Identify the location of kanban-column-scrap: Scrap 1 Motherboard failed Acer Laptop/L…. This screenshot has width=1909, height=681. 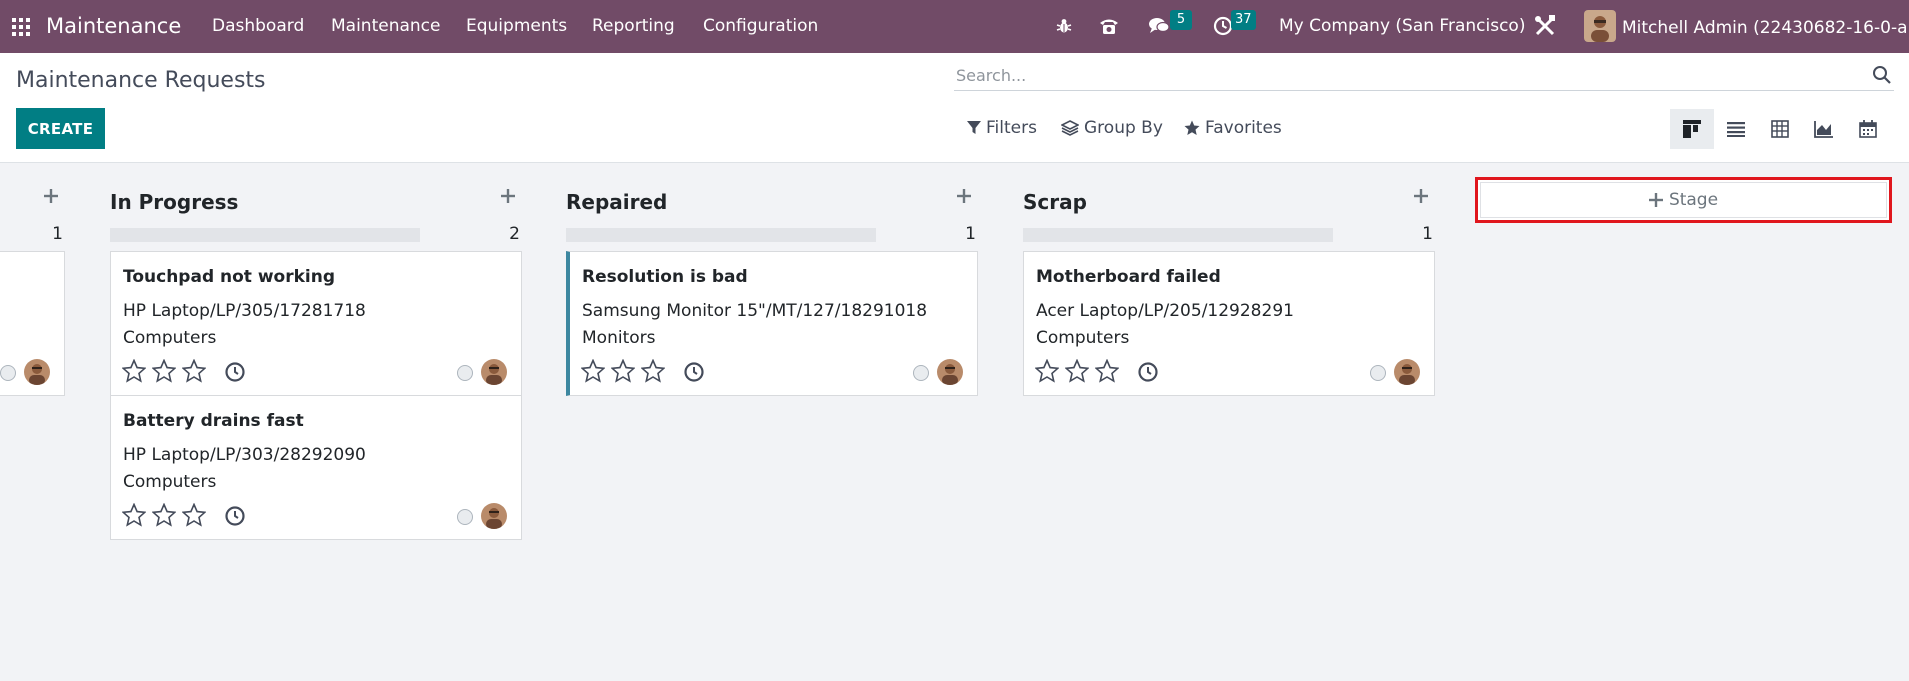
(1229, 280).